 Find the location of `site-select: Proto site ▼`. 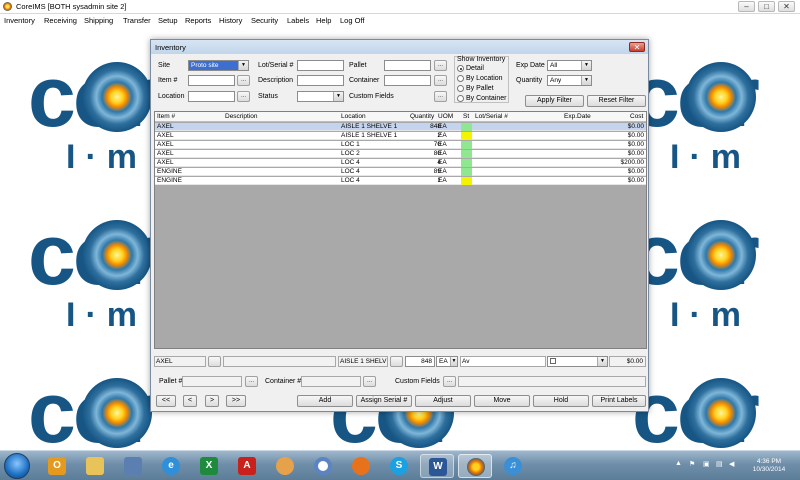

site-select: Proto site ▼ is located at coordinates (218, 65).